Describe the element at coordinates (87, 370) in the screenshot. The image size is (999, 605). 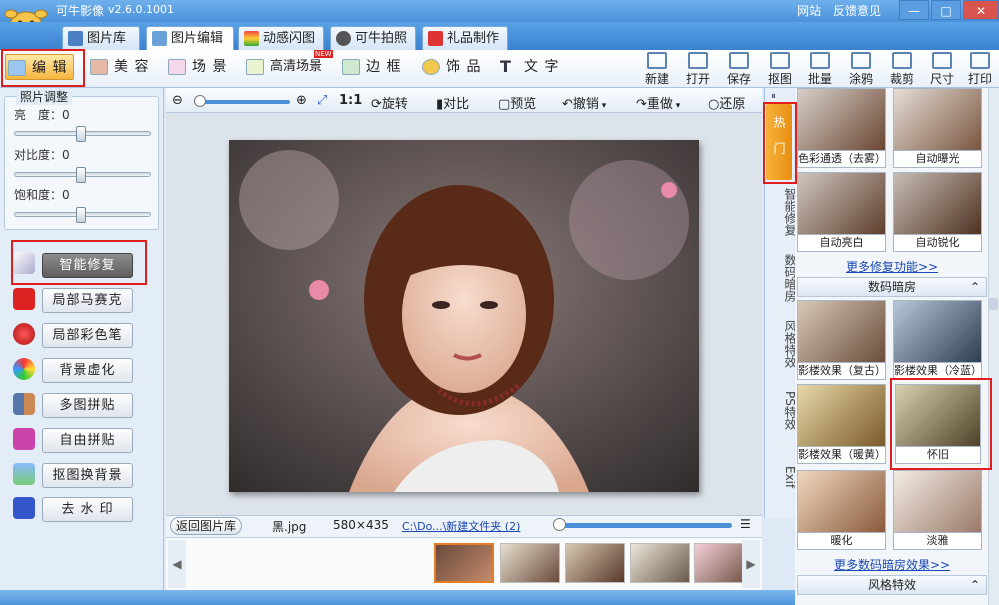
I see `background-blur-button: 背景虚化` at that location.